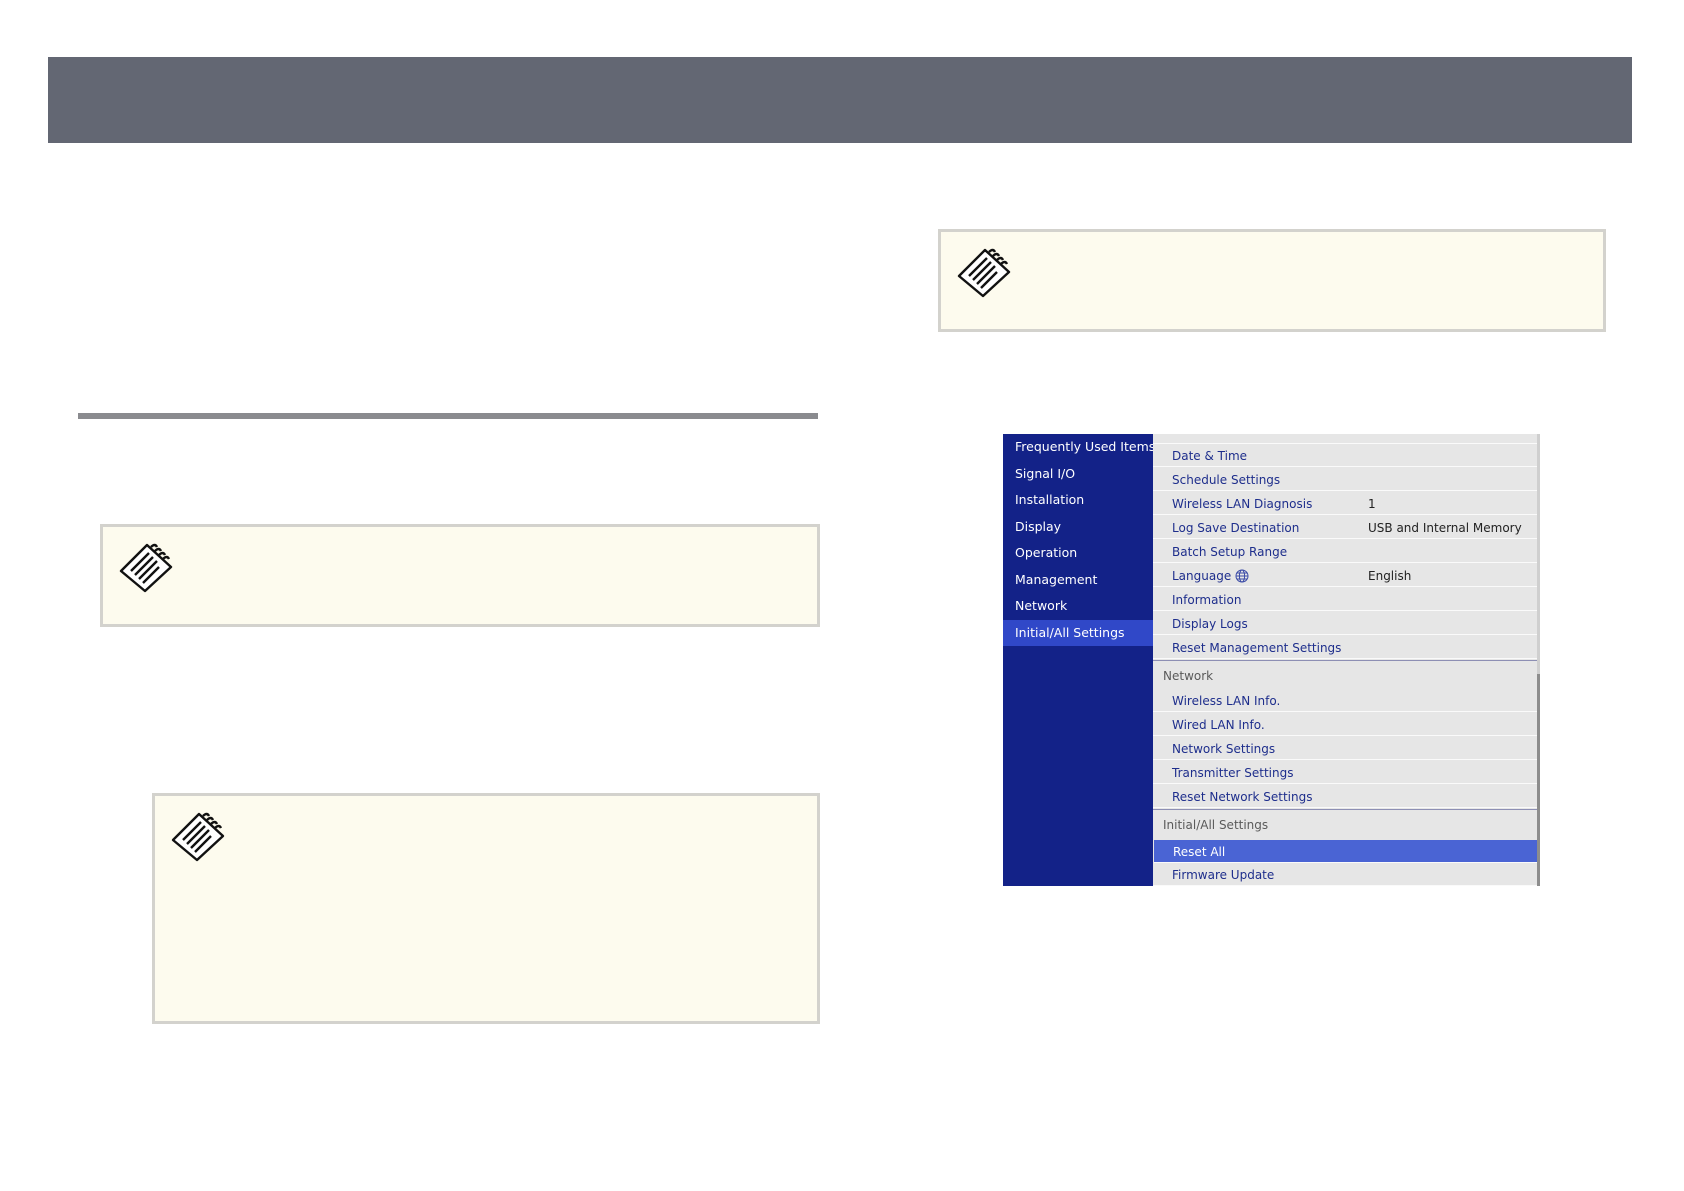 Image resolution: width=1684 pixels, height=1191 pixels. I want to click on menu-row-language: Language English, so click(1345, 575).